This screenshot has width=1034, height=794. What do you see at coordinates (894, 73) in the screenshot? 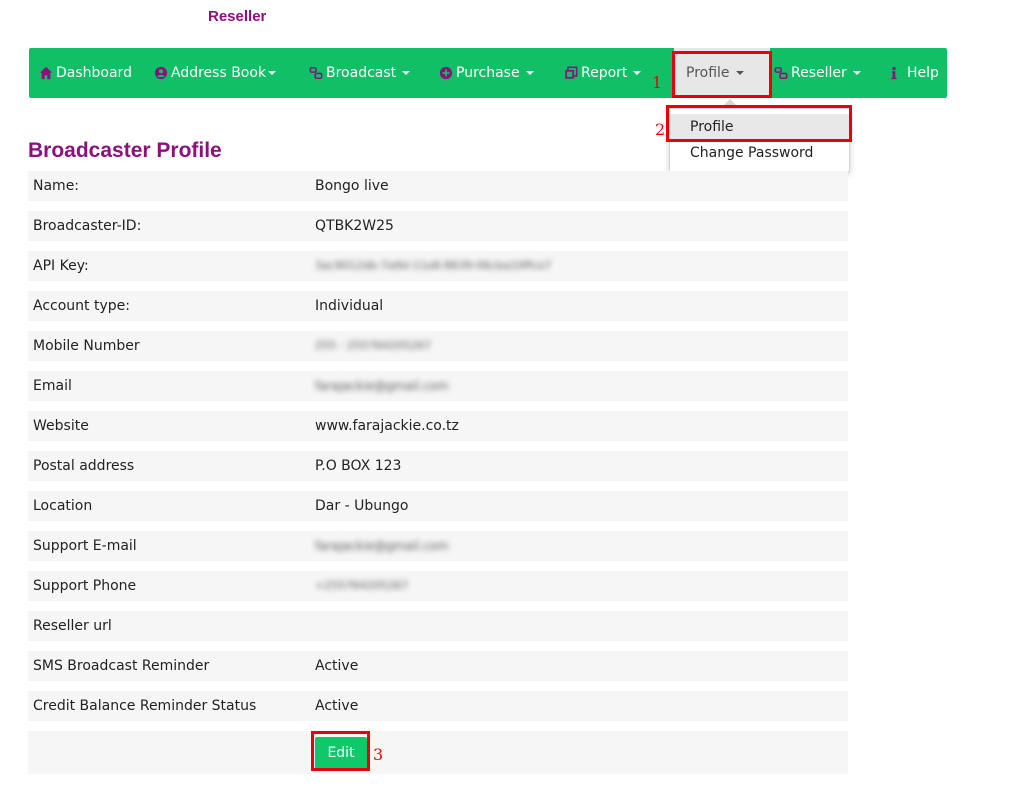
I see `info-icon` at bounding box center [894, 73].